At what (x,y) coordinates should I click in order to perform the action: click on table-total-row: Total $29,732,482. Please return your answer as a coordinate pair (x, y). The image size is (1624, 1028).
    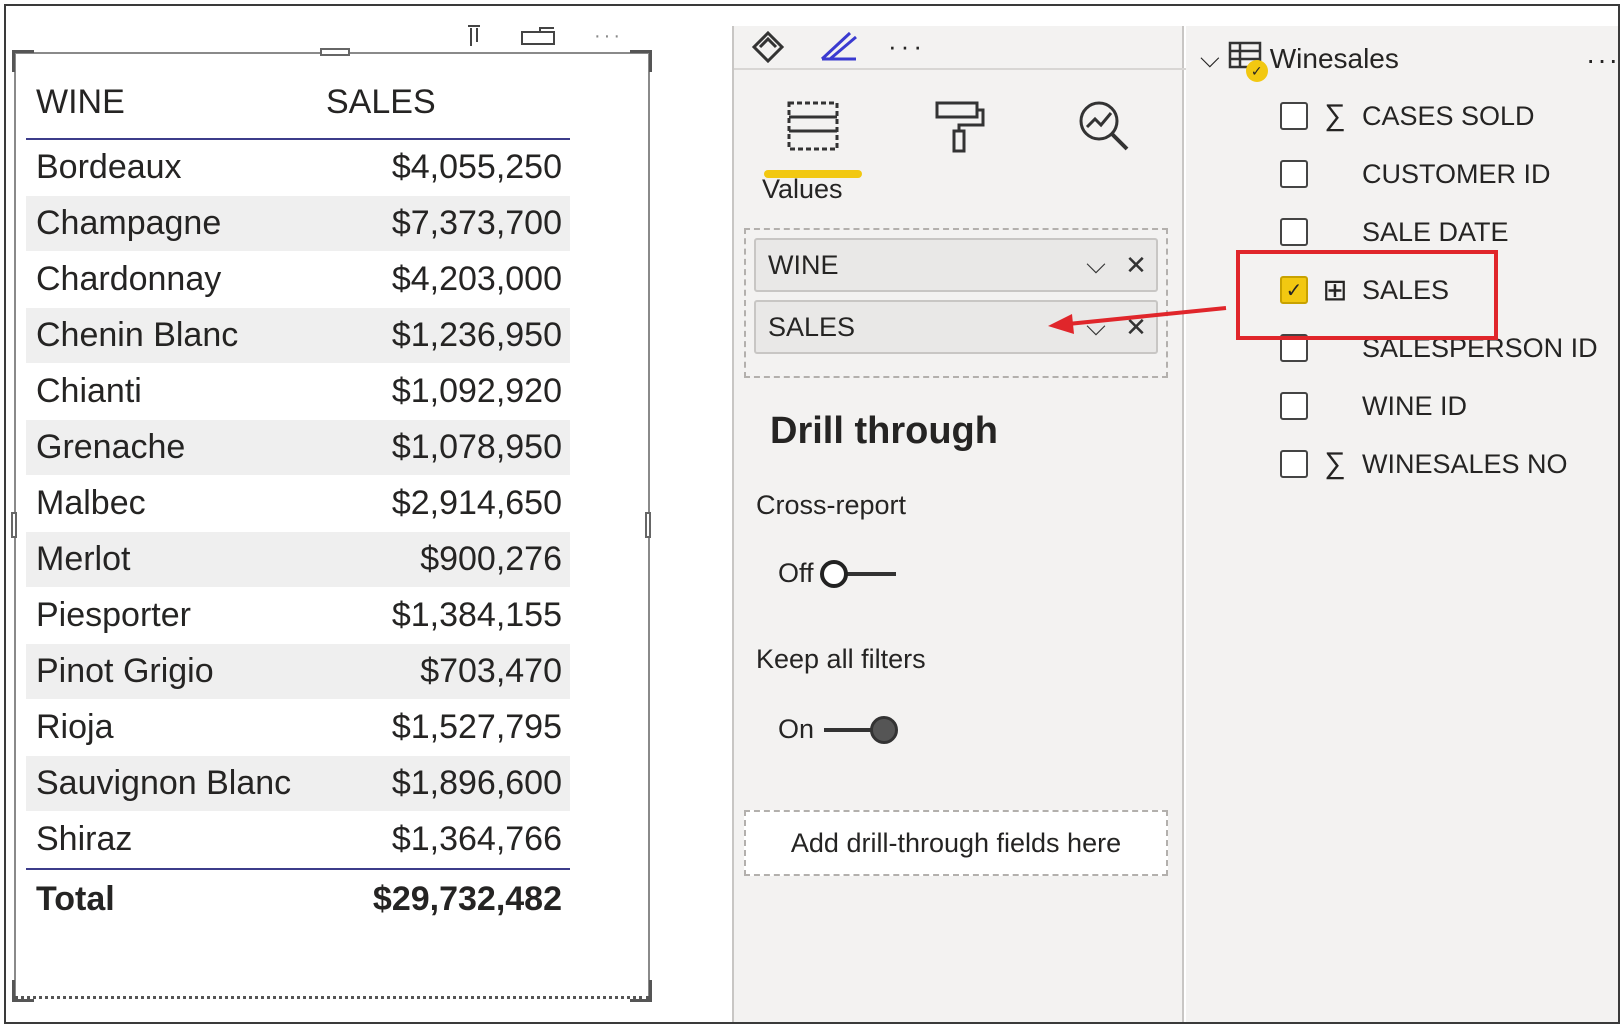
    Looking at the image, I should click on (298, 898).